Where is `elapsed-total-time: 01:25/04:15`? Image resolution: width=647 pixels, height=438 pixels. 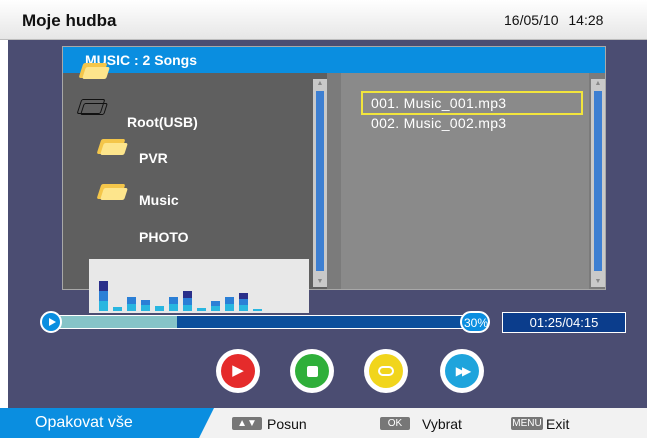
elapsed-total-time: 01:25/04:15 is located at coordinates (564, 322).